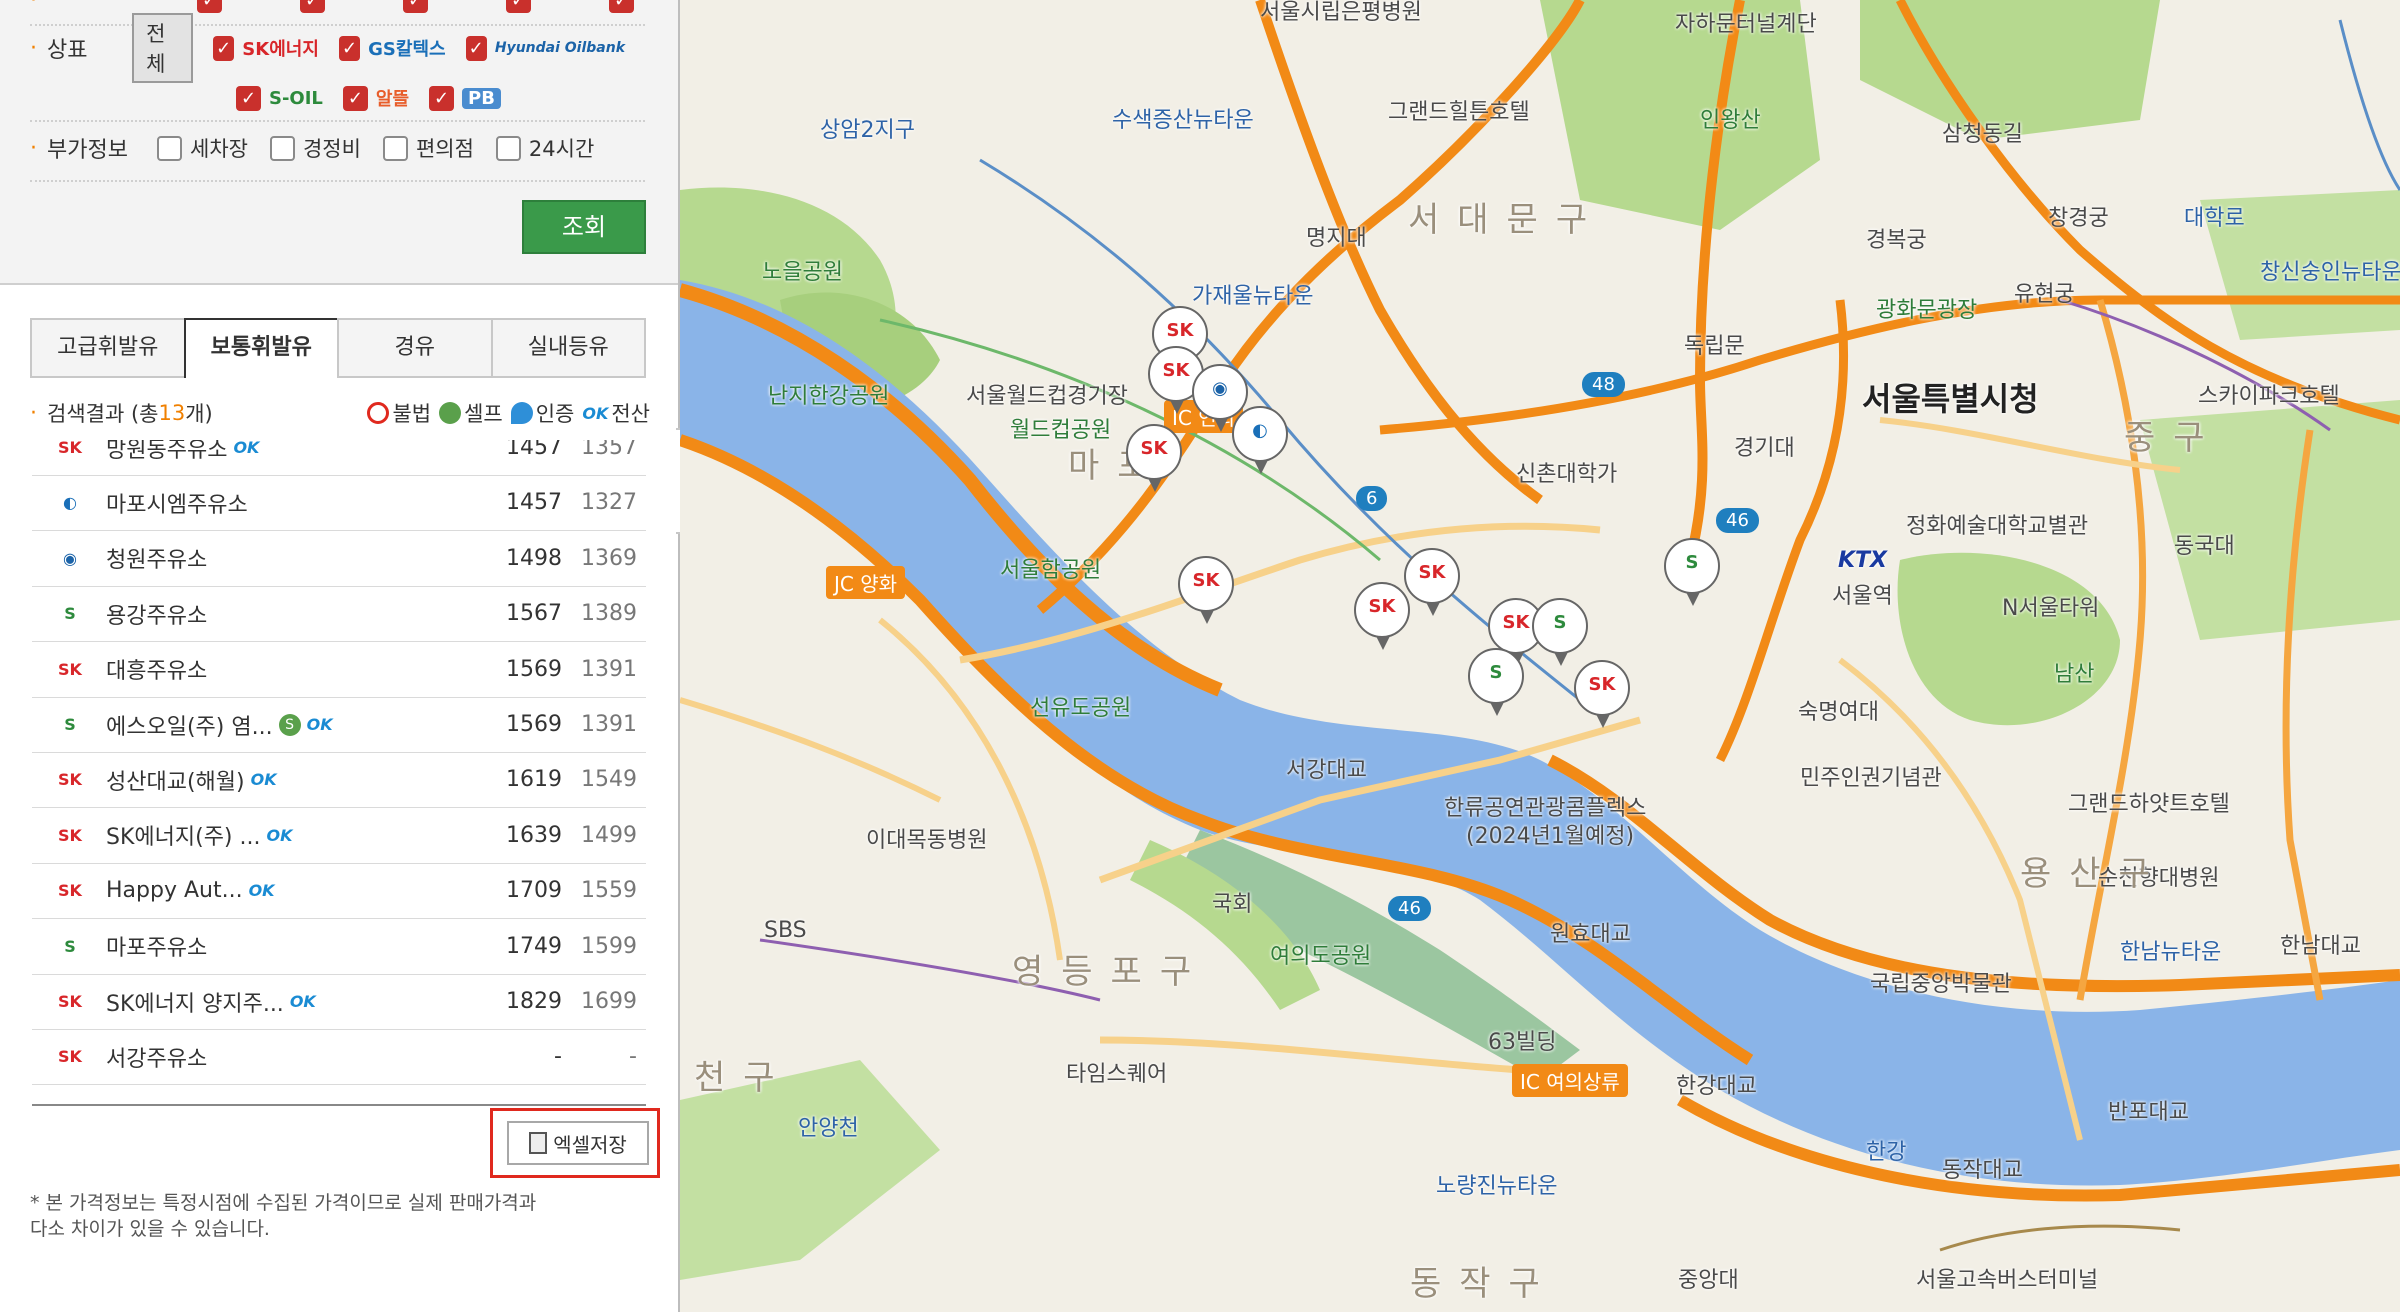  I want to click on table-row: SK SK에너지(주) ... OK 1639 1499, so click(339, 836).